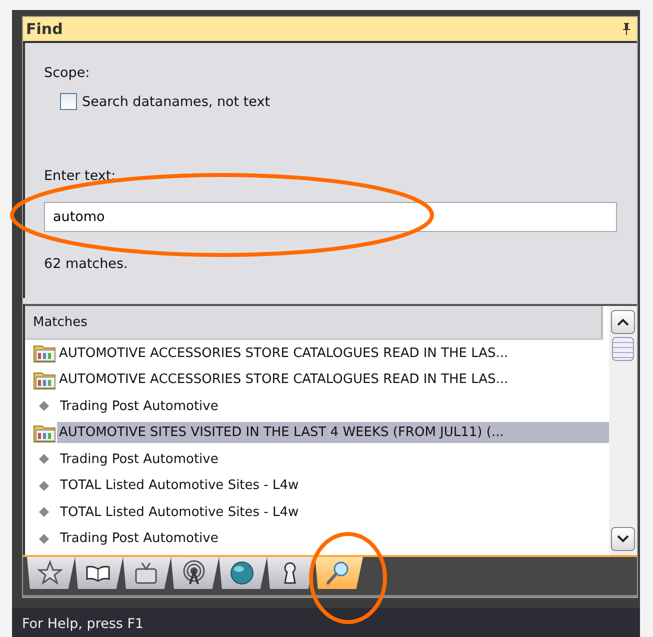 The image size is (653, 637). What do you see at coordinates (623, 430) in the screenshot?
I see `scrollbar` at bounding box center [623, 430].